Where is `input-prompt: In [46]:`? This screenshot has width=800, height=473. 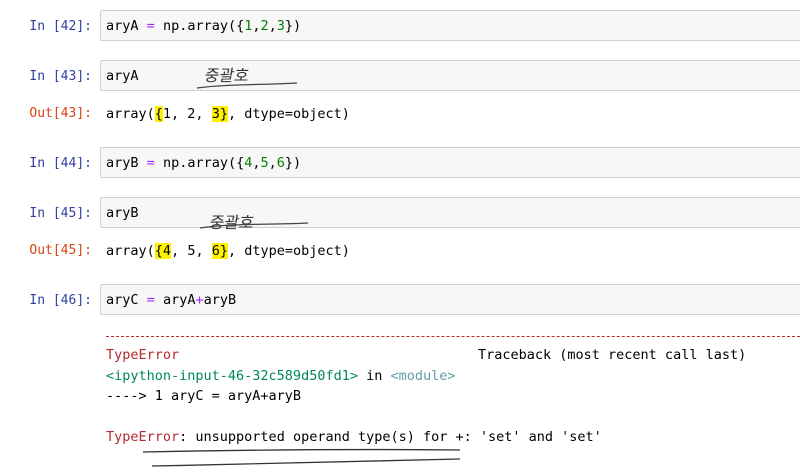 input-prompt: In [46]: is located at coordinates (60, 300).